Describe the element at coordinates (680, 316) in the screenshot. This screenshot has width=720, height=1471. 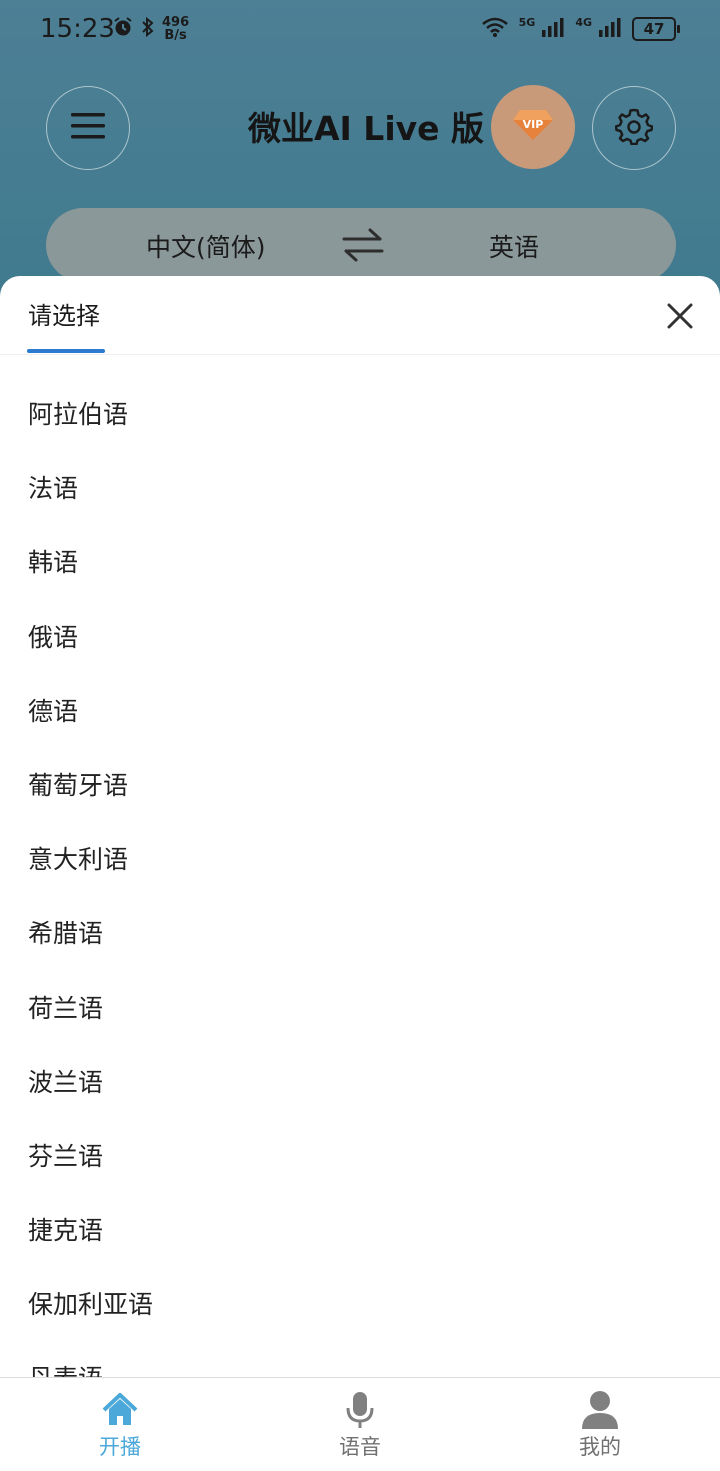
I see `close-icon` at that location.